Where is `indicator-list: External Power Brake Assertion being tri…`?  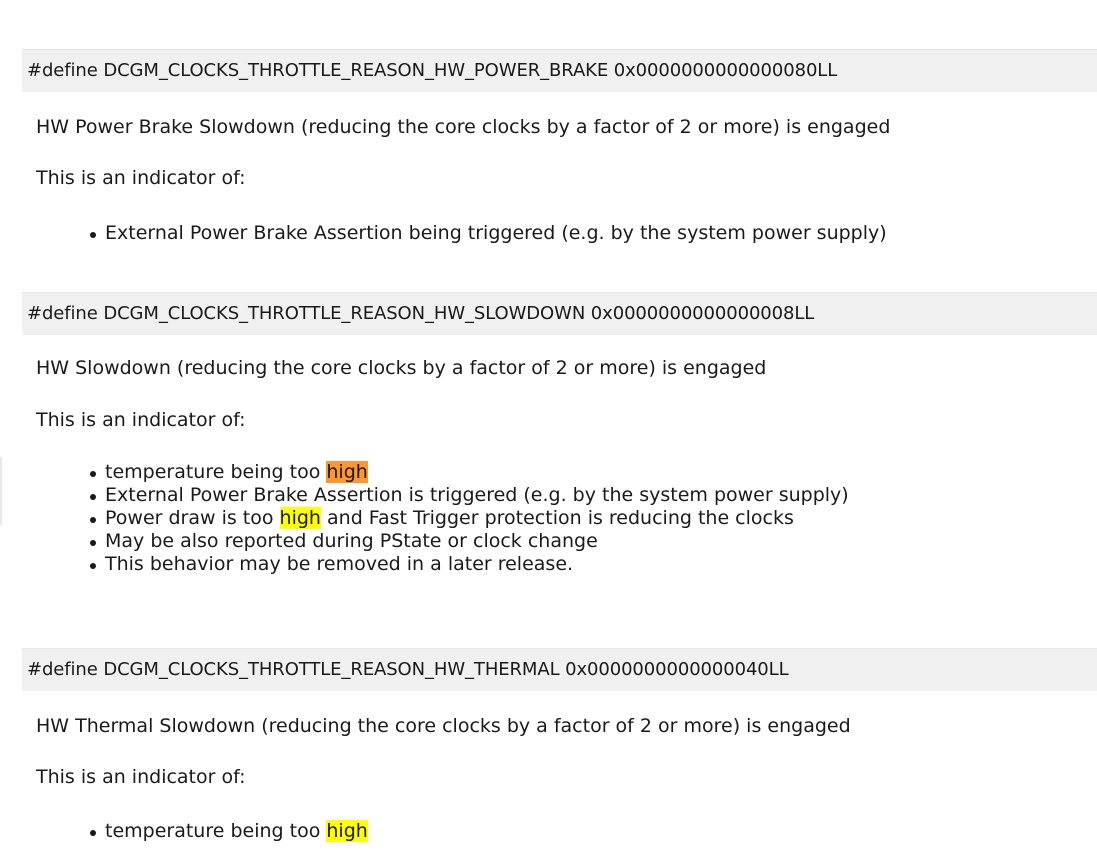 indicator-list: External Power Brake Assertion being tri… is located at coordinates (487, 233).